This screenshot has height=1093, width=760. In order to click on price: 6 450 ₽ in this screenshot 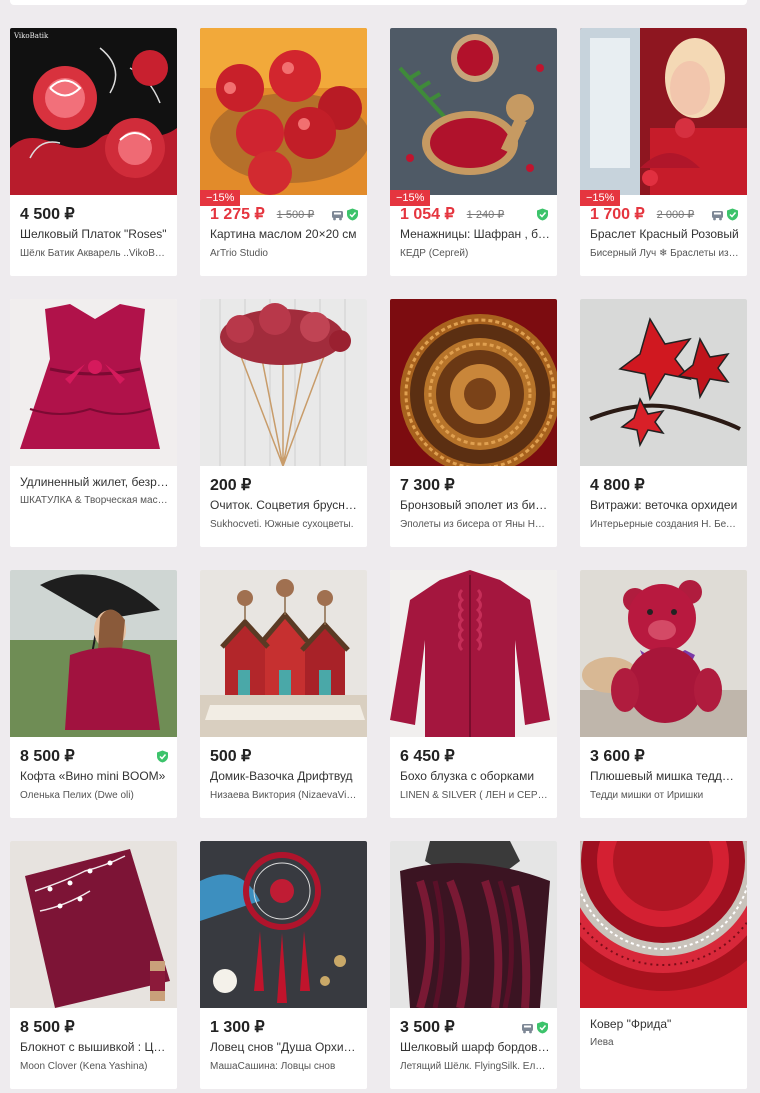, I will do `click(427, 756)`.